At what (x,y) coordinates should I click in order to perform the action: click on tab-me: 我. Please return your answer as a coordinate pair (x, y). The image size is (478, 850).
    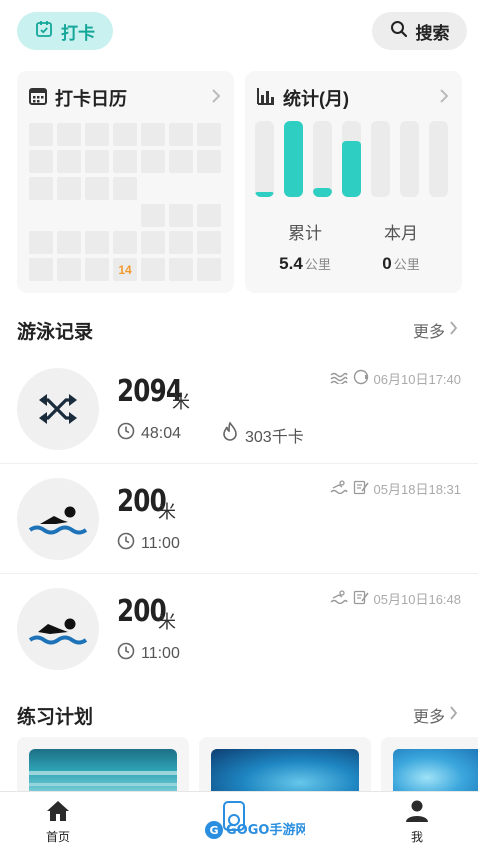
    Looking at the image, I should click on (417, 822).